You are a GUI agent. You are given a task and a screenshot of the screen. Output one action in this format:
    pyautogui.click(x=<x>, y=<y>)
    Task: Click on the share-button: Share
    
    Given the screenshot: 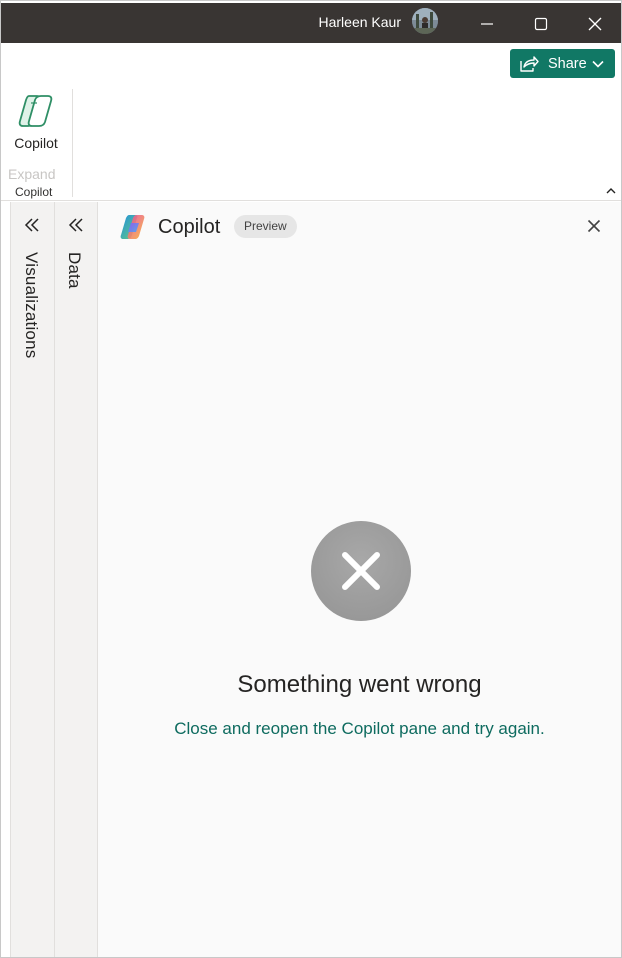 What is the action you would take?
    pyautogui.click(x=562, y=63)
    